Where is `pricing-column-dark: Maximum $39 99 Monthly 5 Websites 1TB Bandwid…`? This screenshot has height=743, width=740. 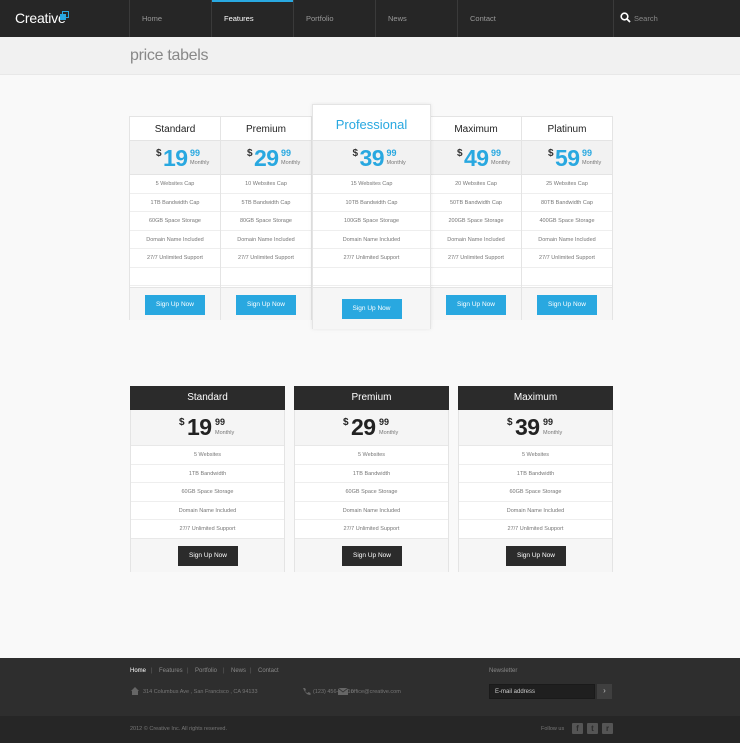 pricing-column-dark: Maximum $39 99 Monthly 5 Websites 1TB Bandwid… is located at coordinates (535, 479).